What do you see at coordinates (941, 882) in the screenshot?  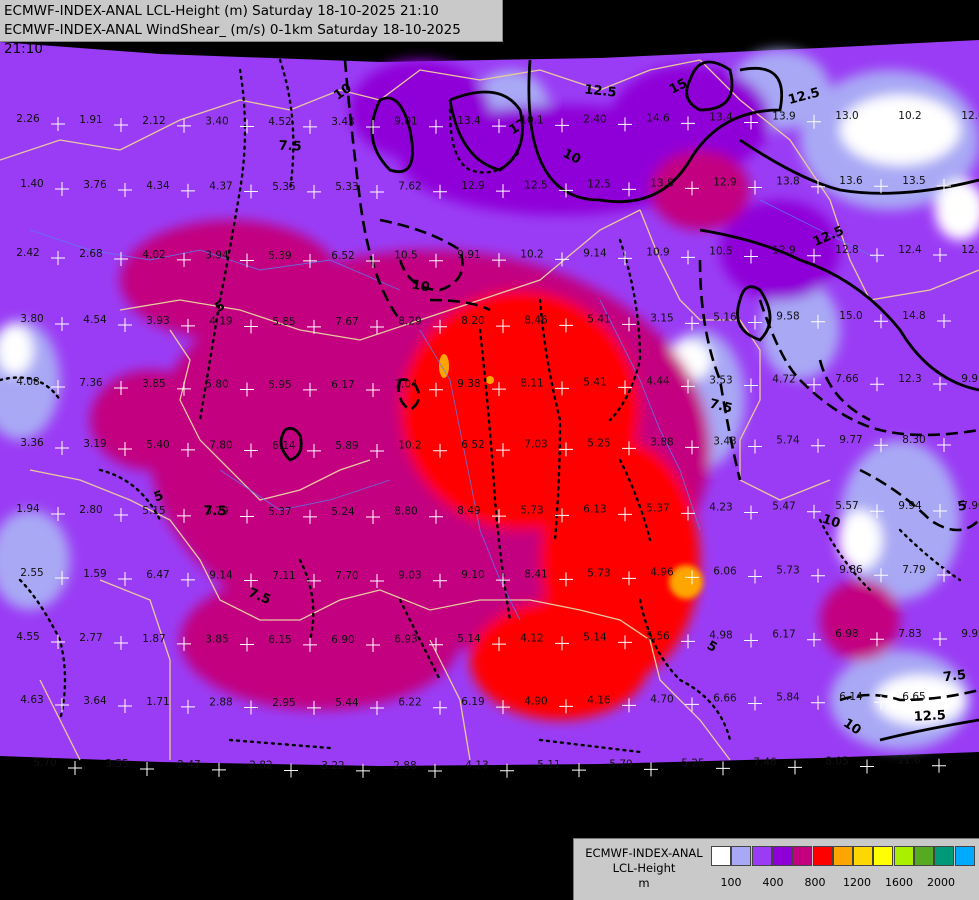 I see `legend-tick-label: 2000` at bounding box center [941, 882].